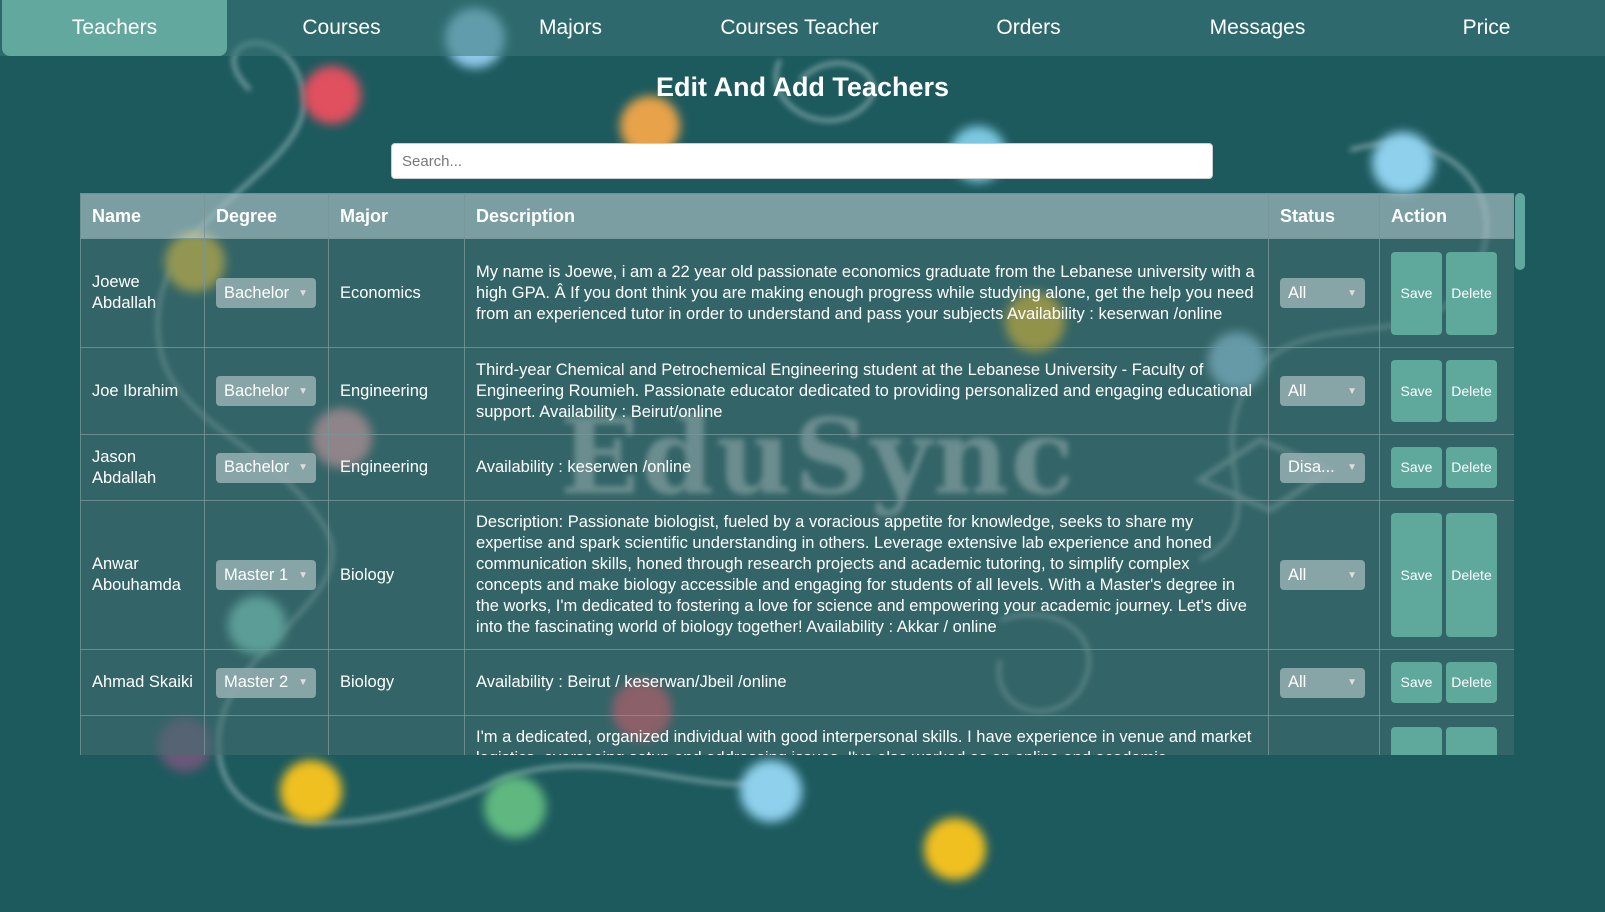  Describe the element at coordinates (396, 293) in the screenshot. I see `cell-major: Economics` at that location.